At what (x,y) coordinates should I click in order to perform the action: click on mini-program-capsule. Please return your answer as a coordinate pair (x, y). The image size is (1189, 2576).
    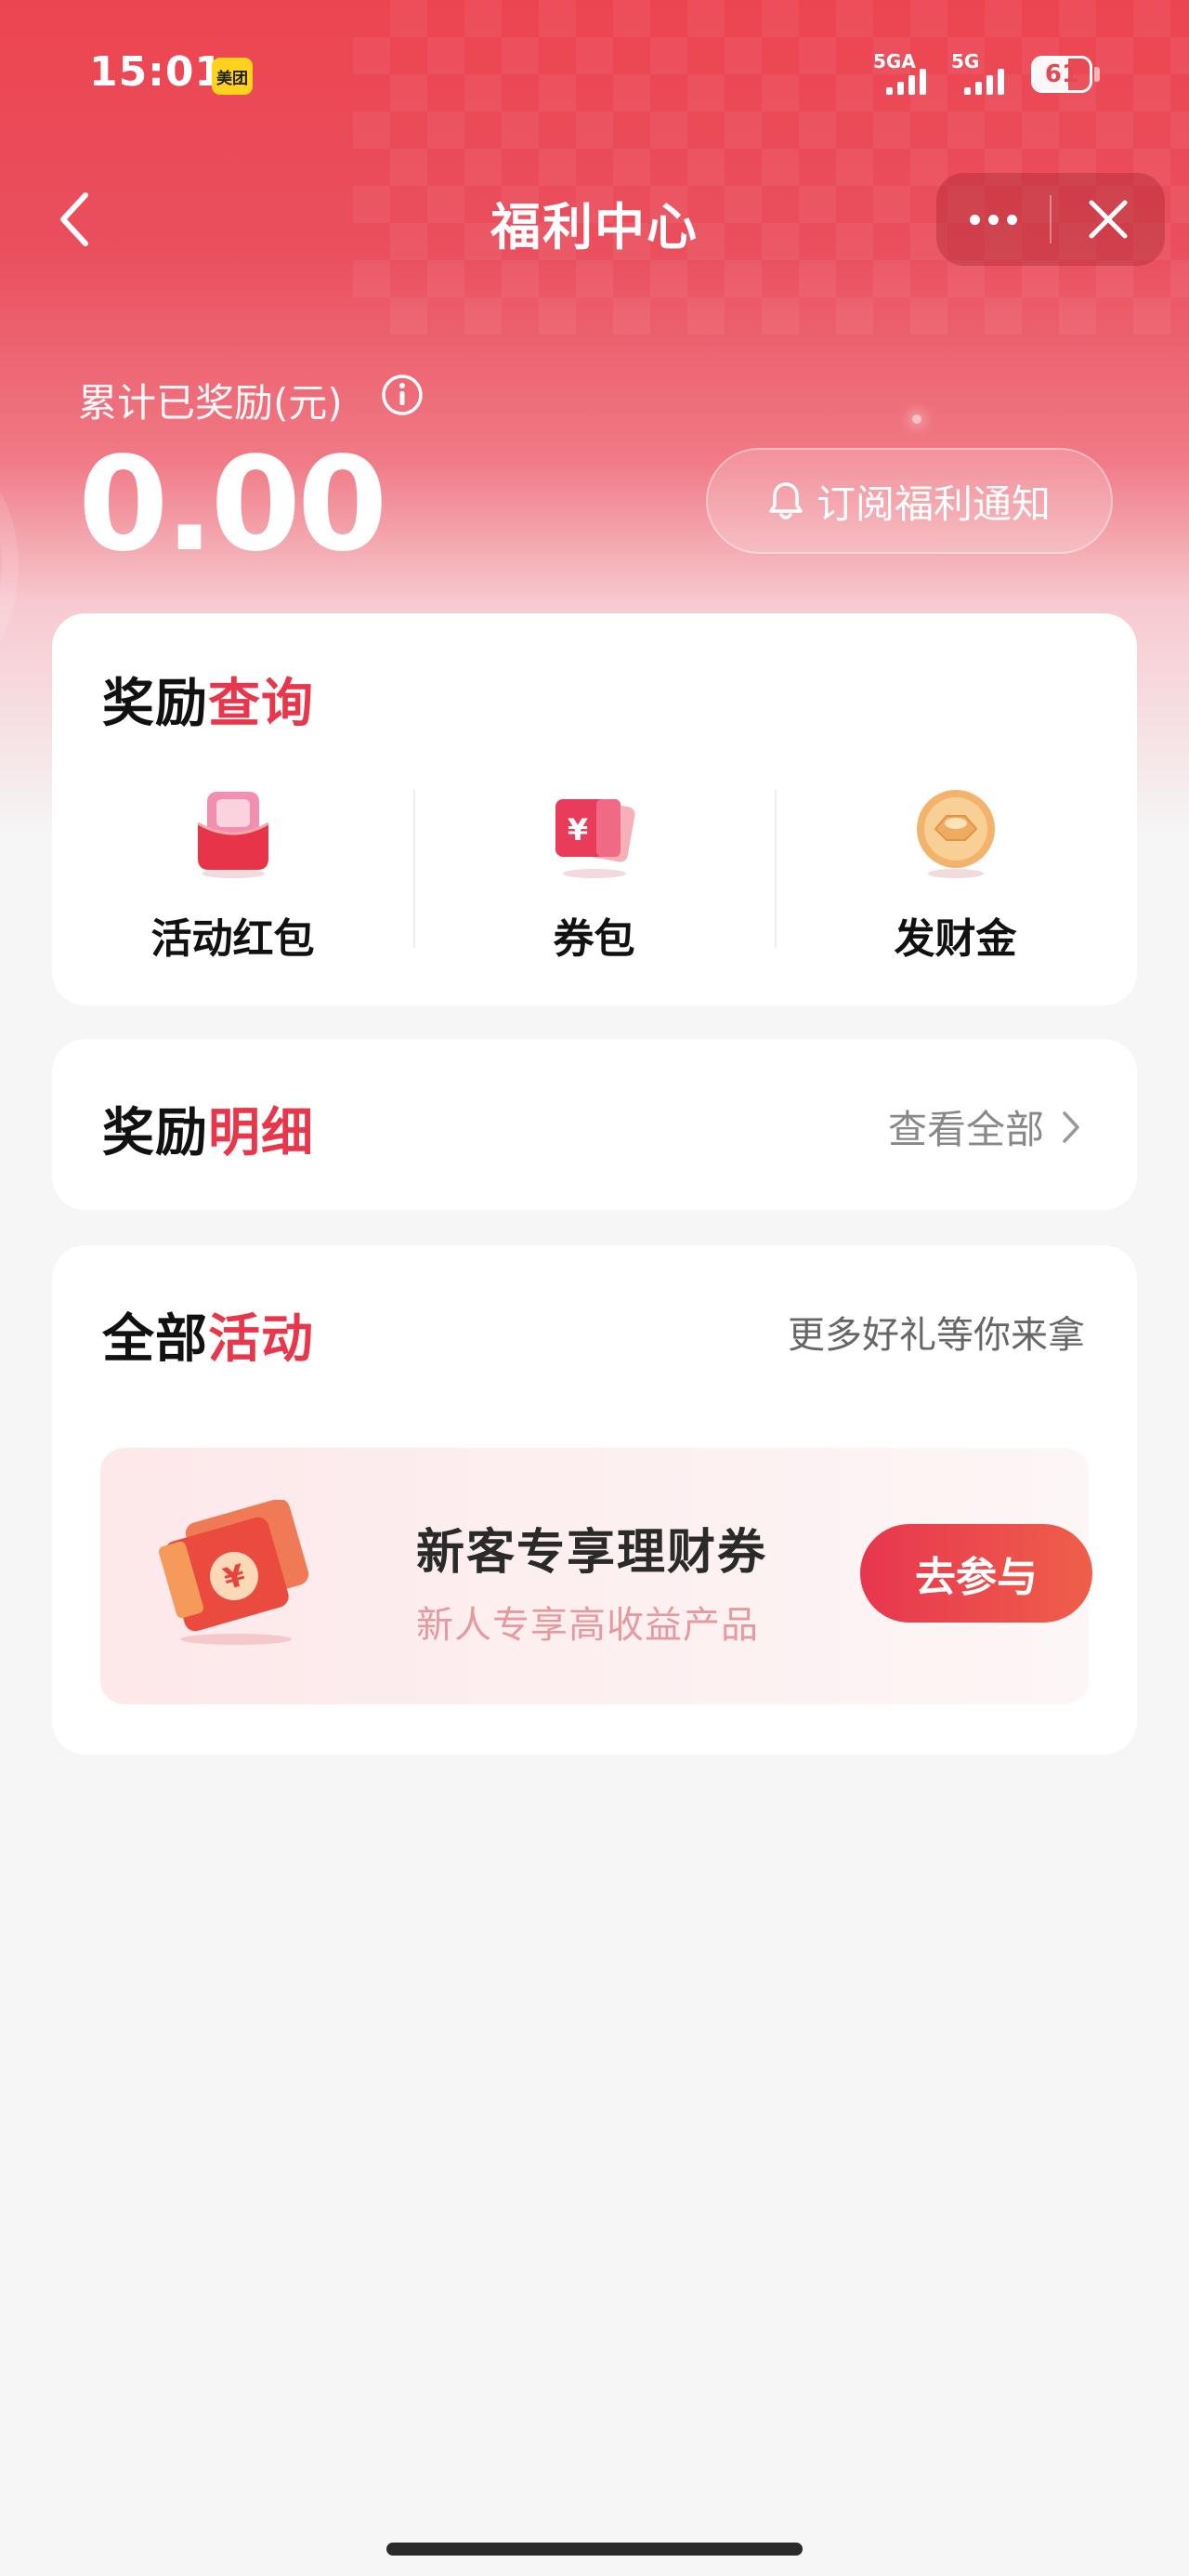
    Looking at the image, I should click on (1050, 219).